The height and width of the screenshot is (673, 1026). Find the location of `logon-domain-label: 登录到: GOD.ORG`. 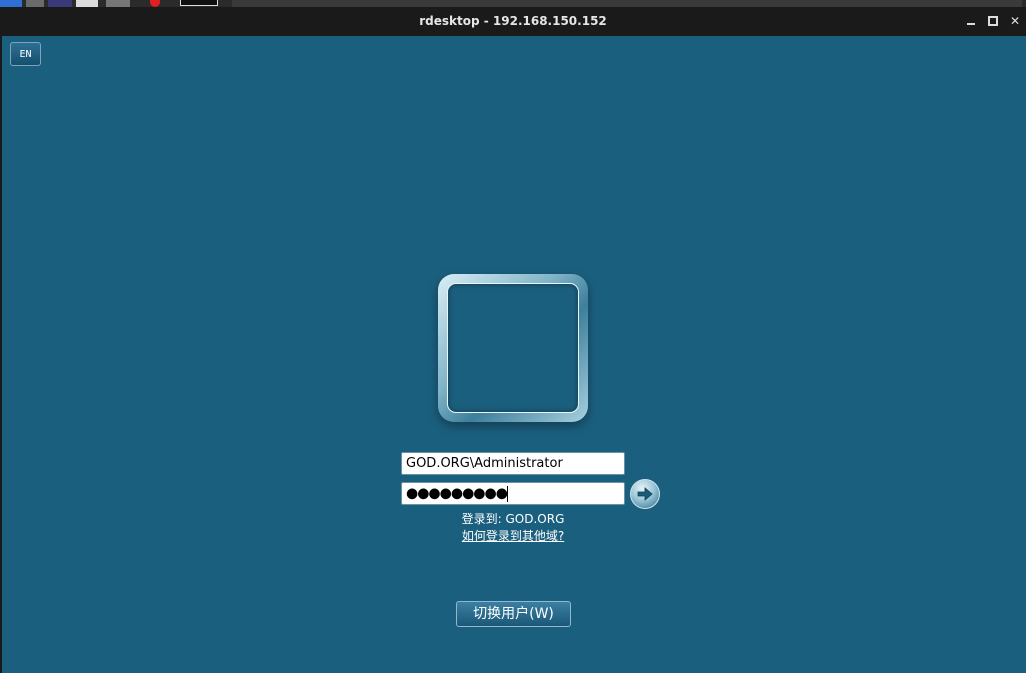

logon-domain-label: 登录到: GOD.ORG is located at coordinates (513, 519).